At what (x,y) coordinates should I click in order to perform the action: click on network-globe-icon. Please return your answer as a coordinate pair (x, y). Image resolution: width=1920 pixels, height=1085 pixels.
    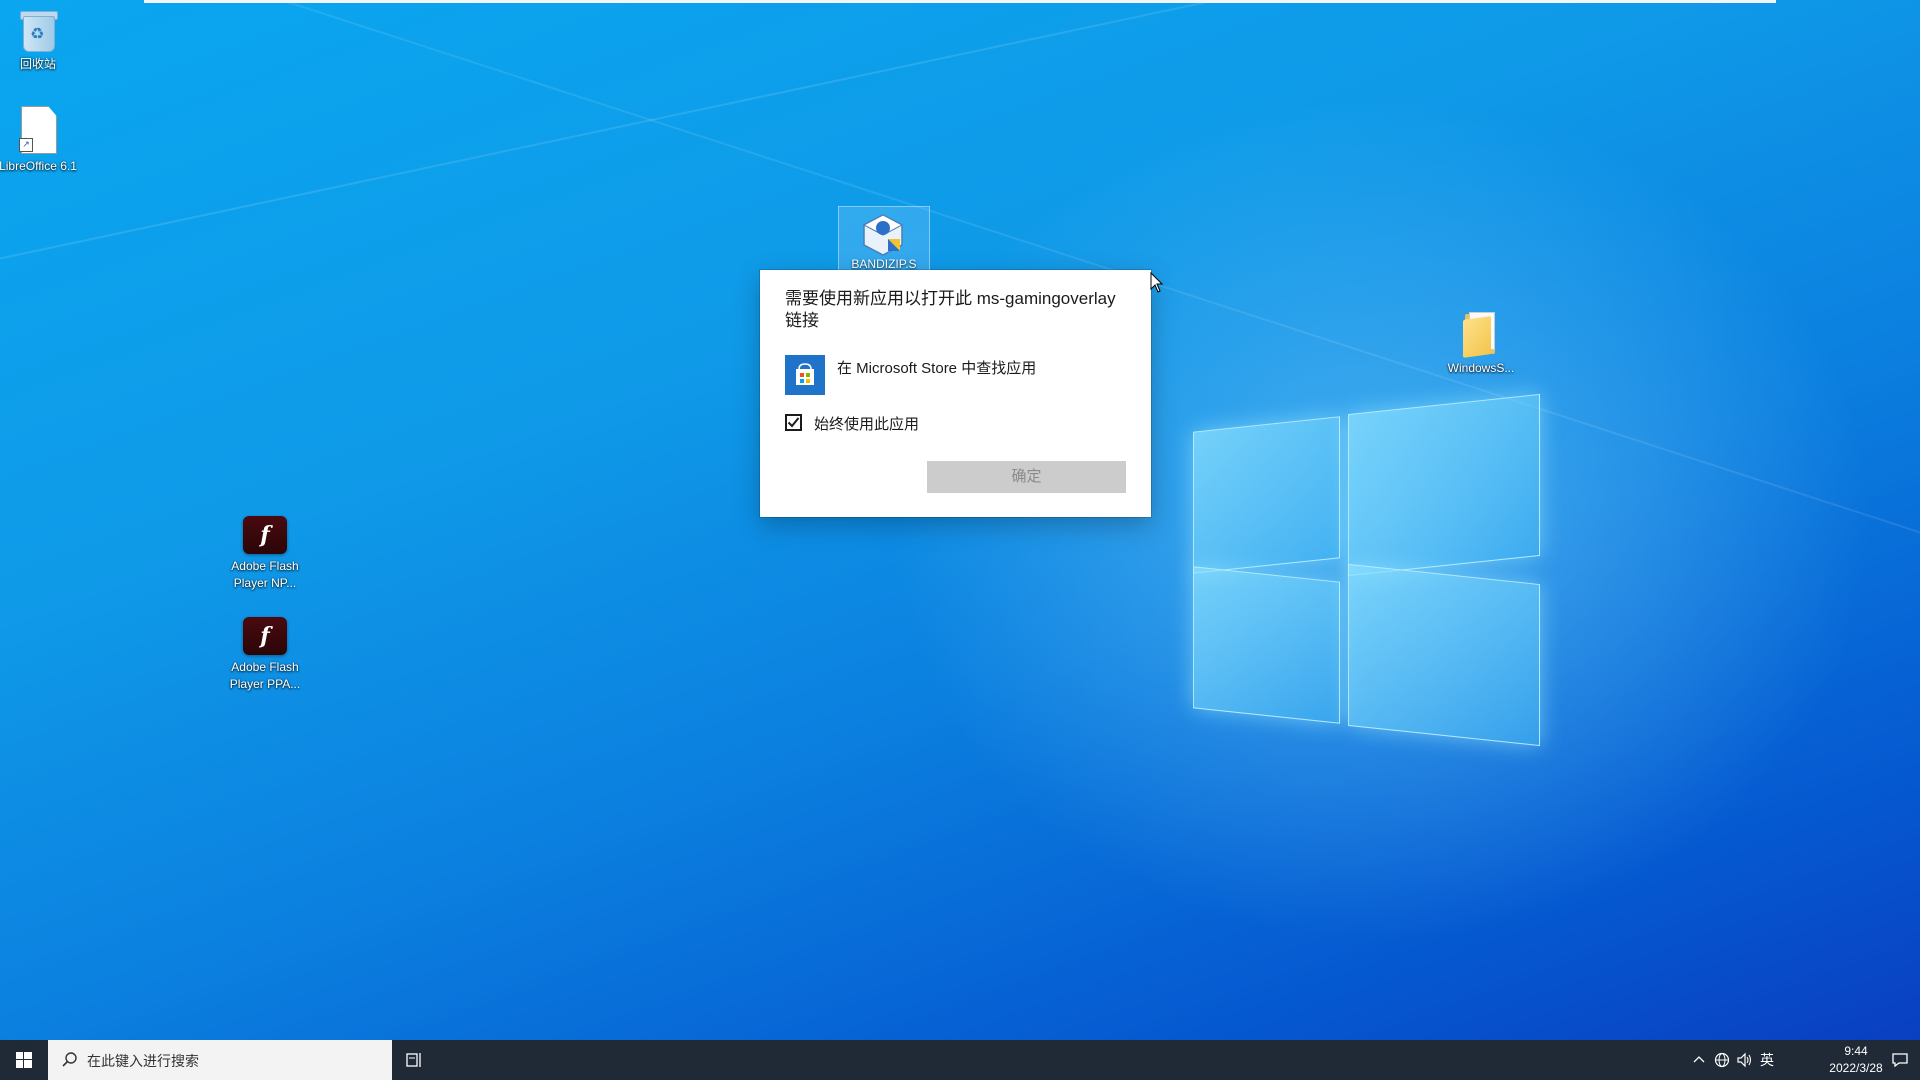
    Looking at the image, I should click on (1722, 1060).